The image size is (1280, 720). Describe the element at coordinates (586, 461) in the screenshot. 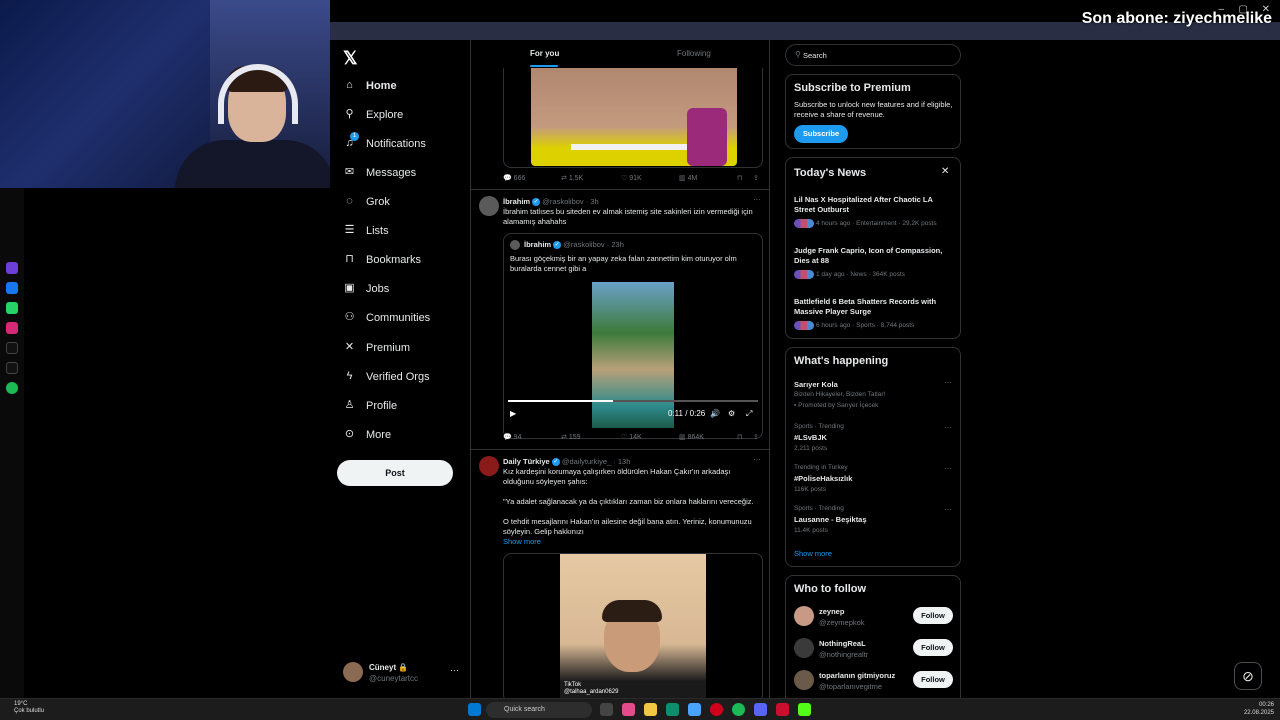

I see `post-handle: @dailyturkiye_` at that location.